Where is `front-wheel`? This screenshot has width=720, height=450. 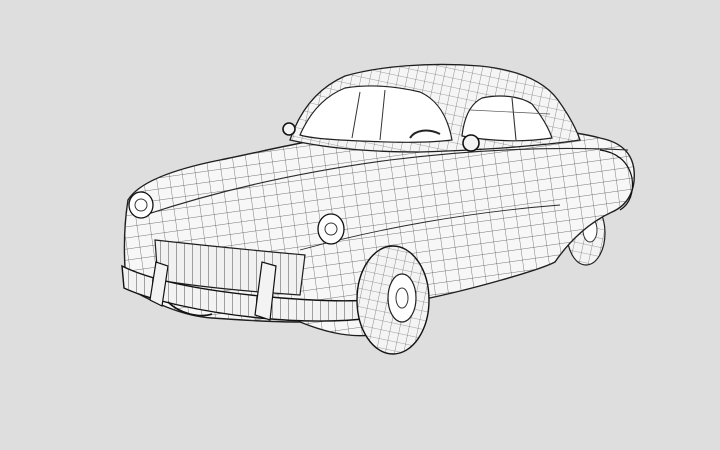
front-wheel is located at coordinates (393, 300).